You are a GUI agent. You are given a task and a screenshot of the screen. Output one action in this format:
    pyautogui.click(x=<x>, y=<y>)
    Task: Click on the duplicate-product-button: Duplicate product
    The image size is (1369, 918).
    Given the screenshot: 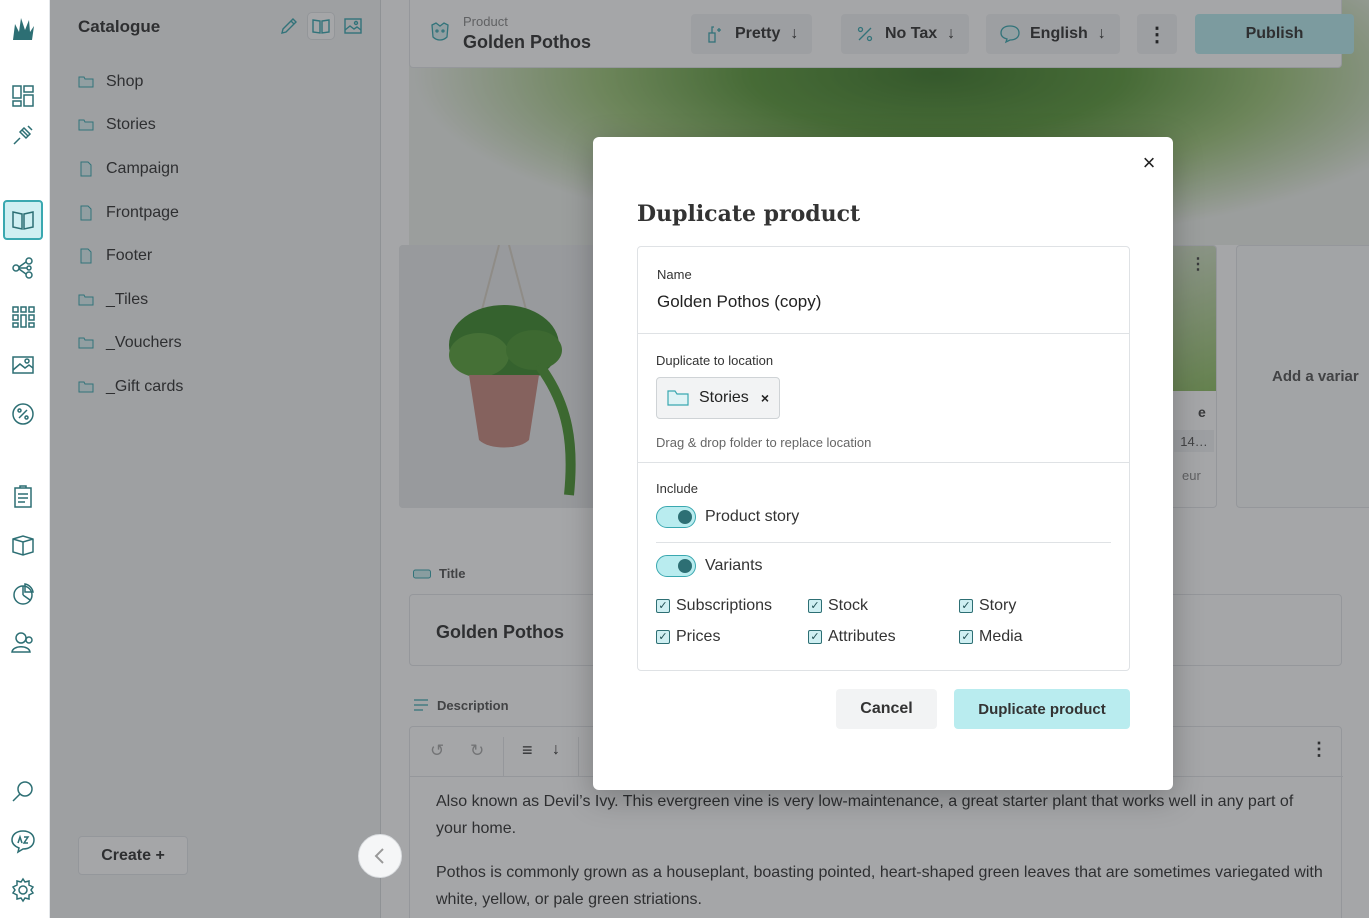 What is the action you would take?
    pyautogui.click(x=1042, y=709)
    